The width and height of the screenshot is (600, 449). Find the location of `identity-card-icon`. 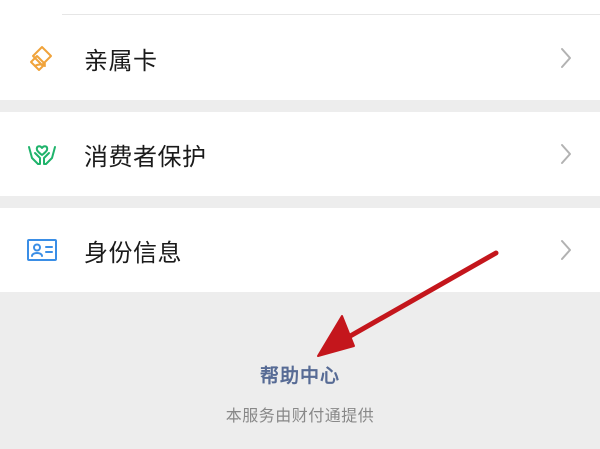

identity-card-icon is located at coordinates (42, 250).